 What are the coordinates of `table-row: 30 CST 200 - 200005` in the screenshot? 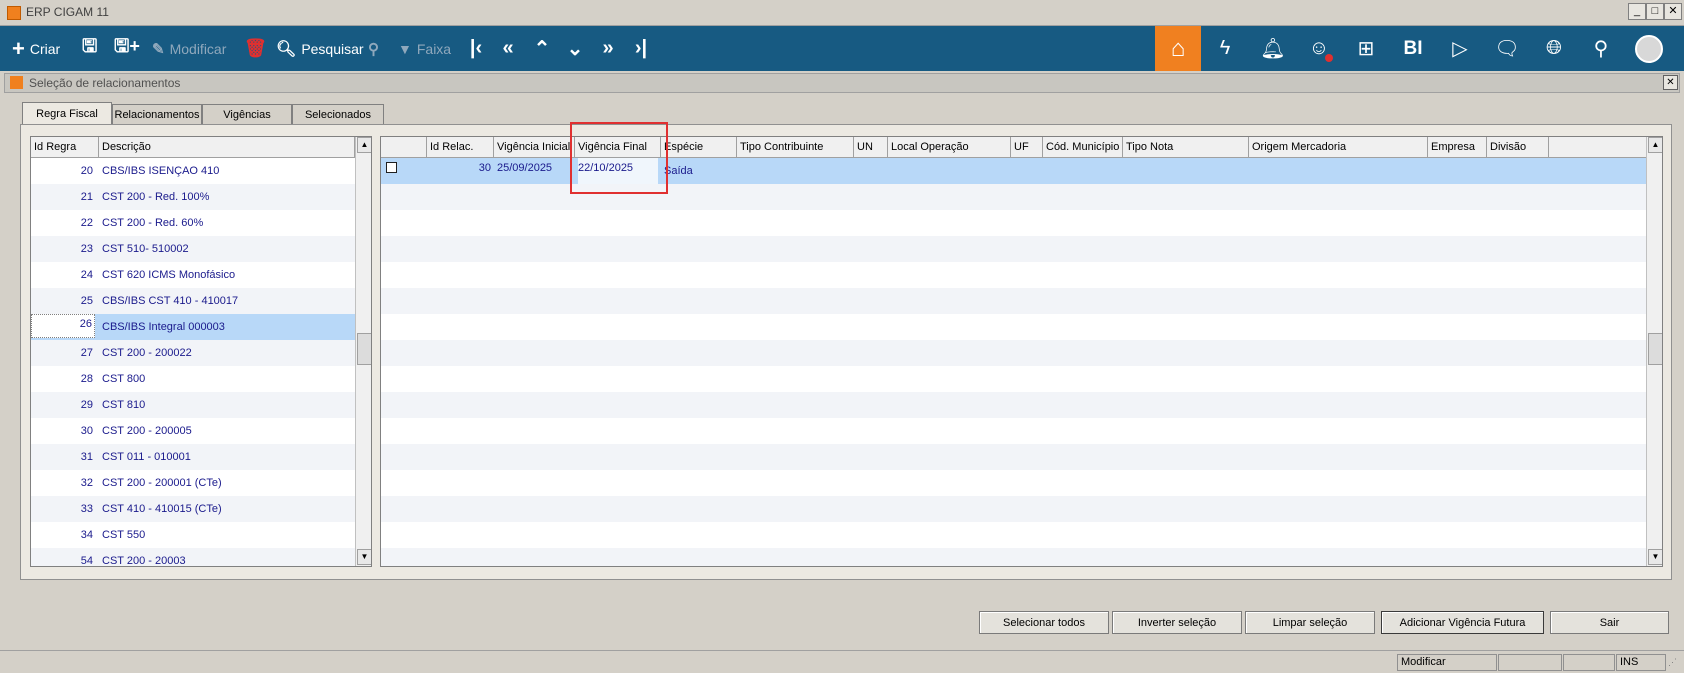 It's located at (193, 431).